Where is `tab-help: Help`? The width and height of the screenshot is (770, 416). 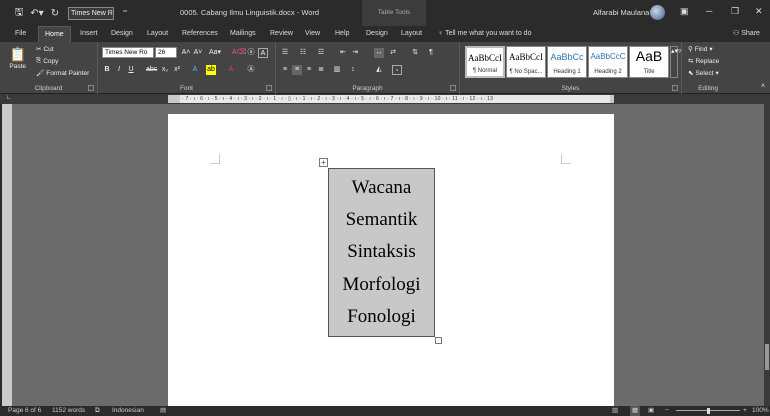
tab-help: Help is located at coordinates (342, 34).